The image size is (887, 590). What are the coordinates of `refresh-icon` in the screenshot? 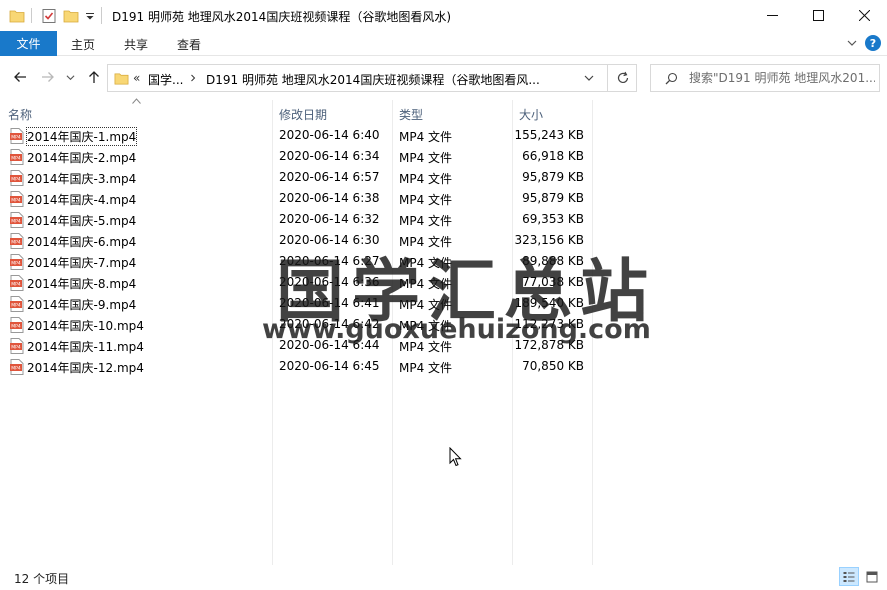 It's located at (623, 78).